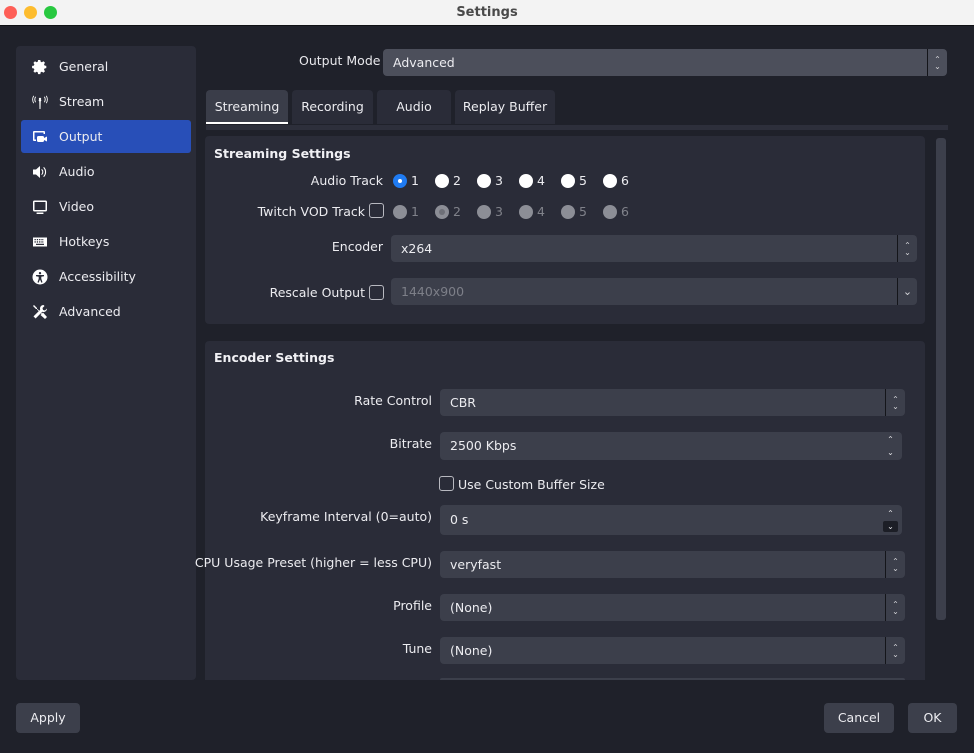  I want to click on sidebar-item-output: Output, so click(106, 136).